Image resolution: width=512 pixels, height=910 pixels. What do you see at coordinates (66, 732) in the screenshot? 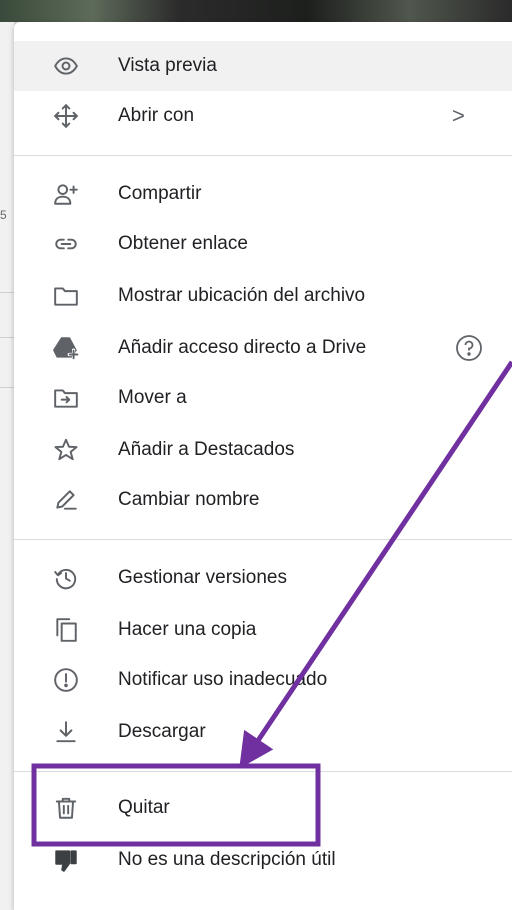
I see `download-icon` at bounding box center [66, 732].